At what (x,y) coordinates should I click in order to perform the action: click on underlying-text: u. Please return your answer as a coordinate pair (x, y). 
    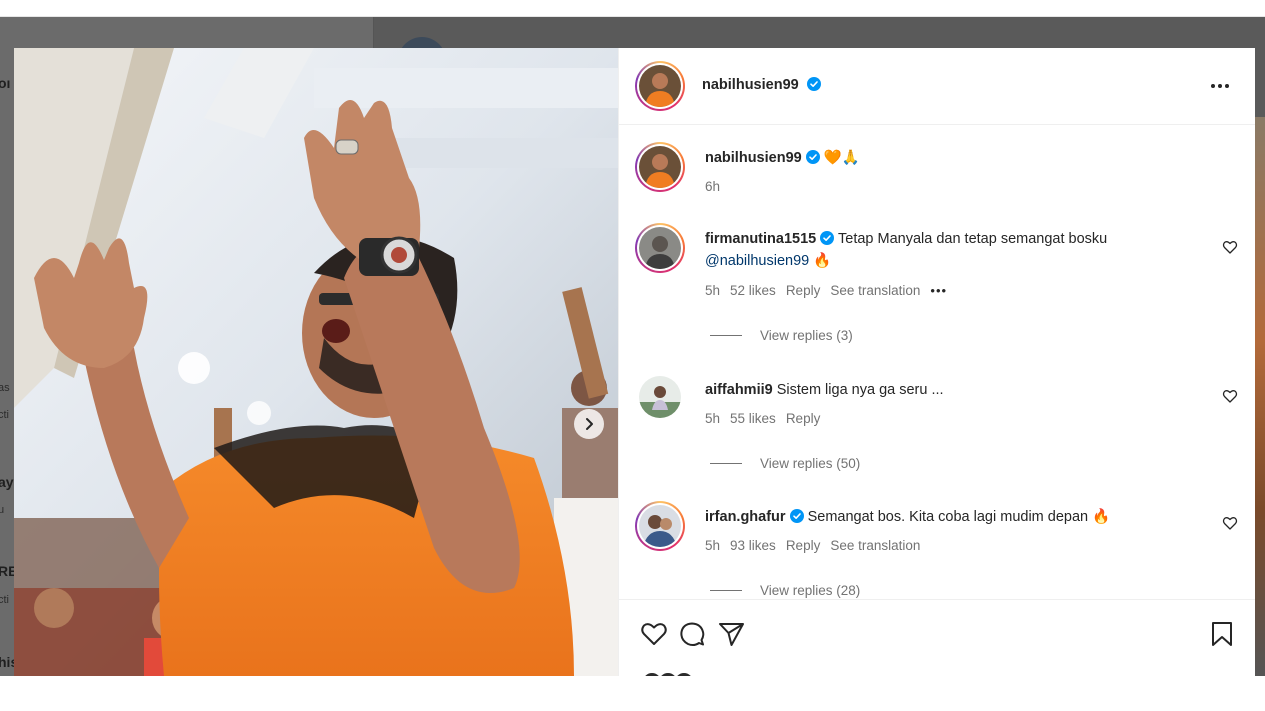
    Looking at the image, I should click on (2, 510).